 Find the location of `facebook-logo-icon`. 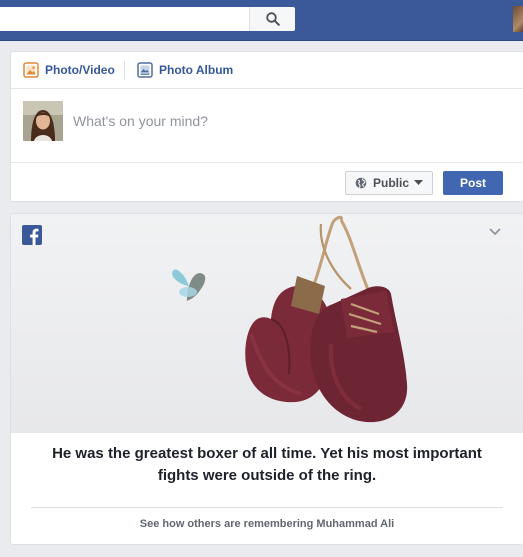

facebook-logo-icon is located at coordinates (32, 235).